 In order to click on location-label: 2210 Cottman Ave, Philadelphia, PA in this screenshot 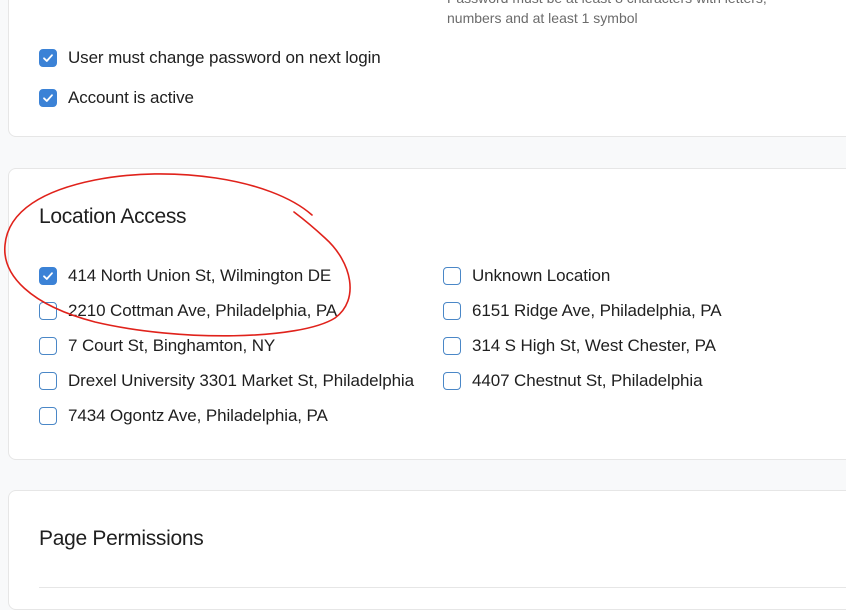, I will do `click(203, 310)`.